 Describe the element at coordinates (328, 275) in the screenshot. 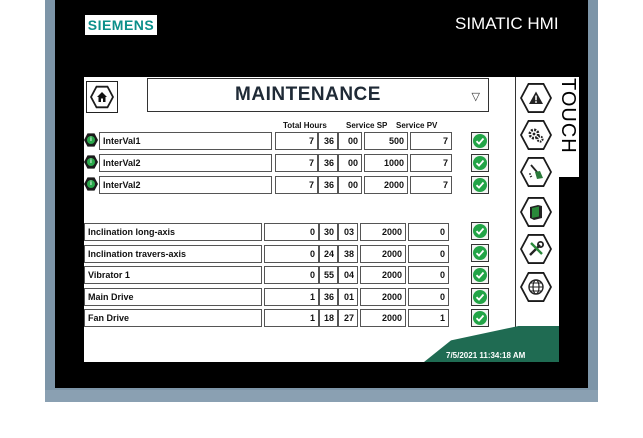

I see `minutes-field: 55` at that location.